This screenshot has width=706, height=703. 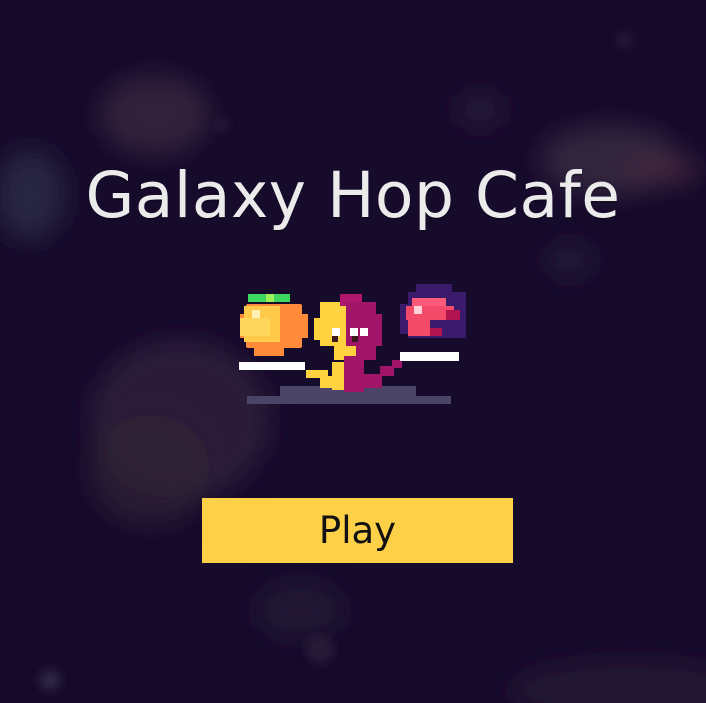 What do you see at coordinates (433, 322) in the screenshot?
I see `red-bird-icon` at bounding box center [433, 322].